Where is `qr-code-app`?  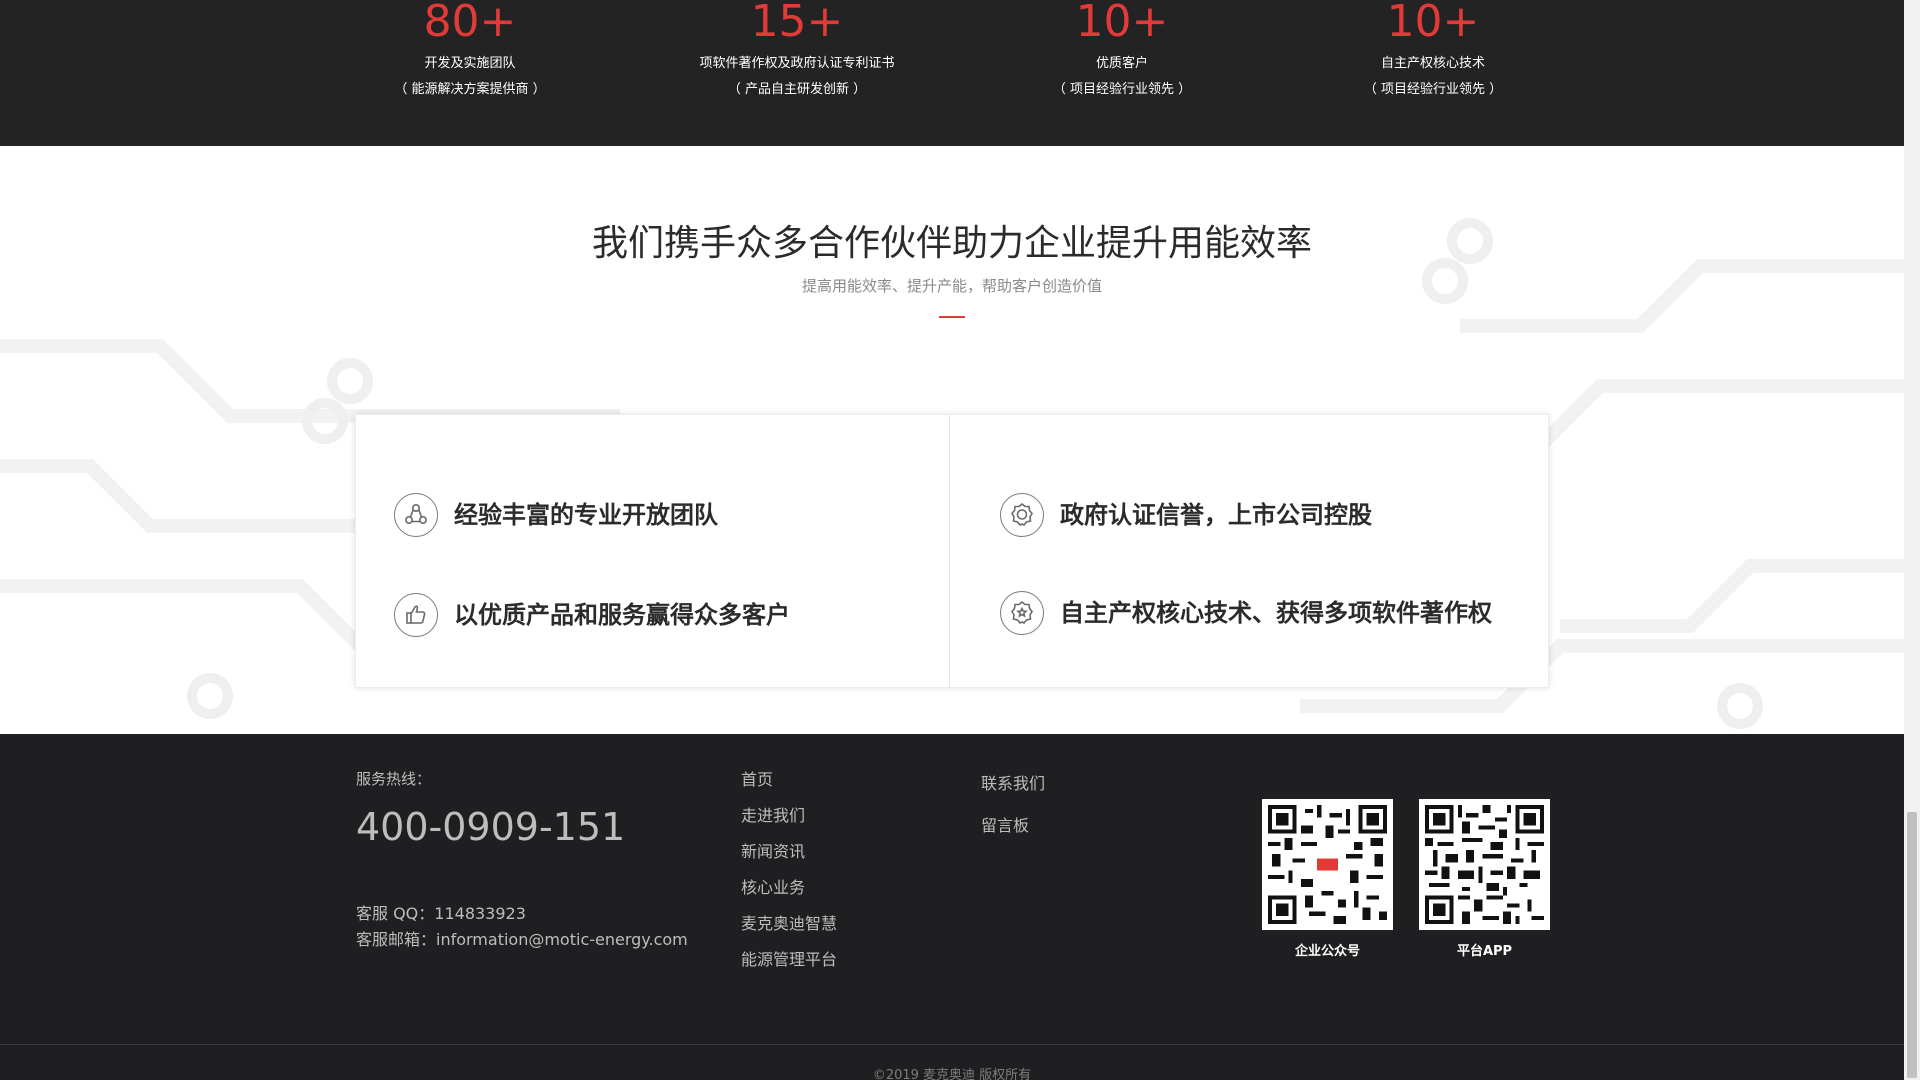 qr-code-app is located at coordinates (1484, 864).